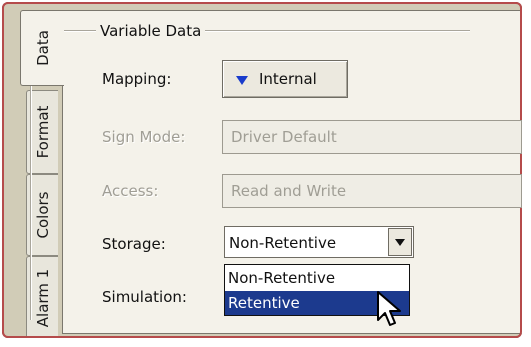 Image resolution: width=531 pixels, height=347 pixels. What do you see at coordinates (144, 137) in the screenshot?
I see `sign-mode-label: Sign Mode:` at bounding box center [144, 137].